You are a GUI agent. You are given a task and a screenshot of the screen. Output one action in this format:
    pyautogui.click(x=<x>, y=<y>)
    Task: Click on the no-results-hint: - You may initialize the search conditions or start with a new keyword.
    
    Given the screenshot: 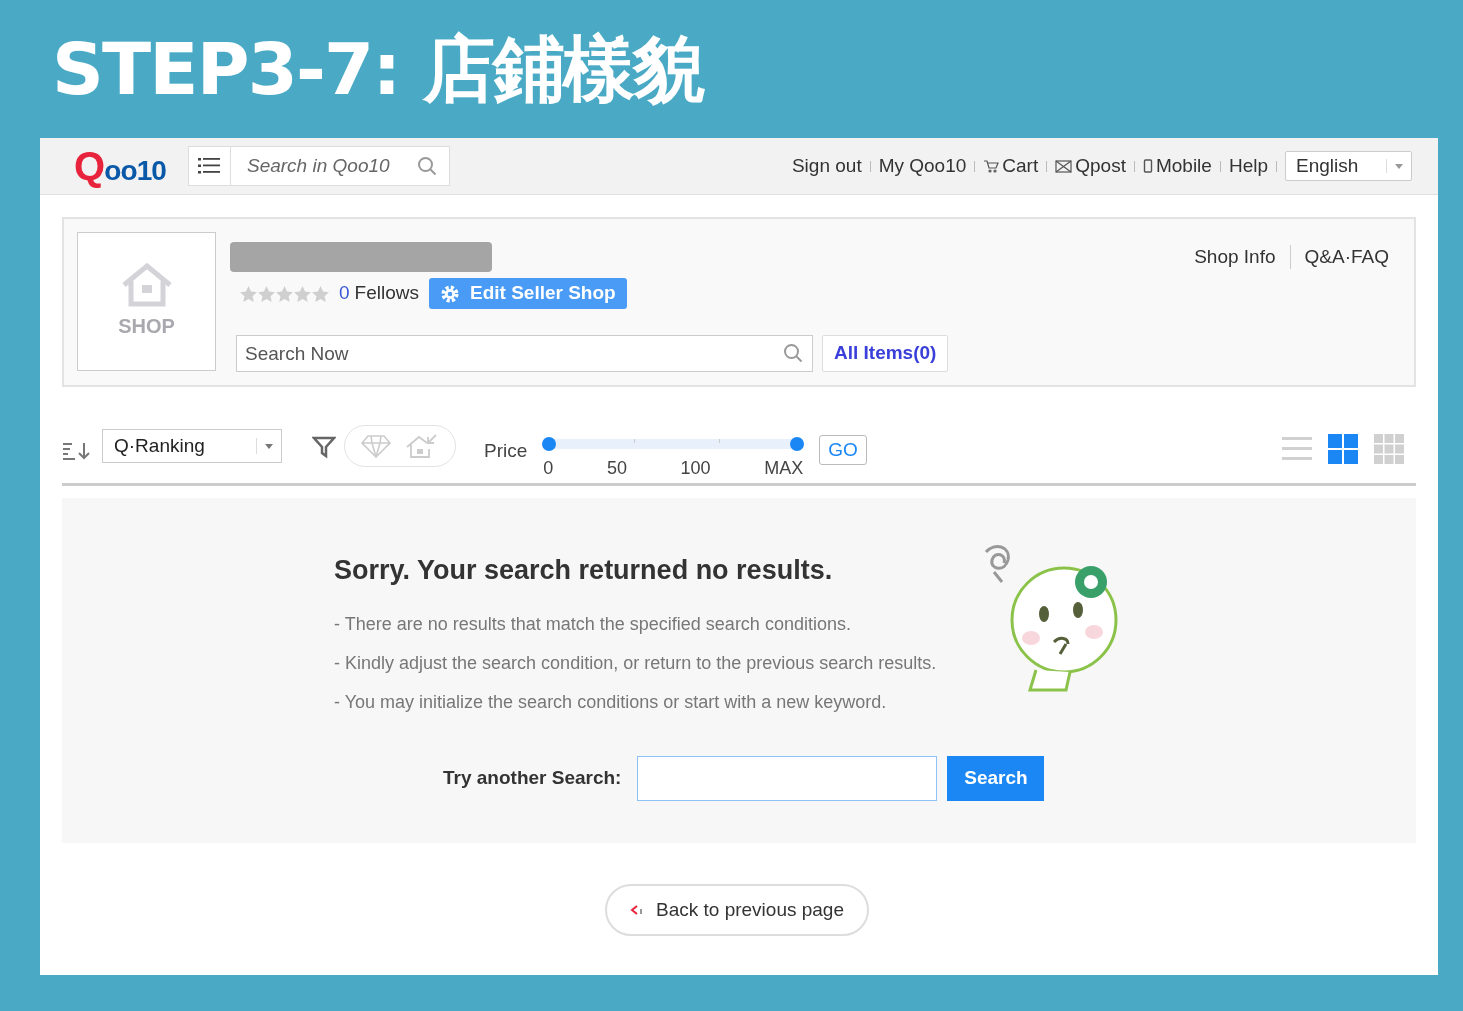 What is the action you would take?
    pyautogui.click(x=611, y=702)
    